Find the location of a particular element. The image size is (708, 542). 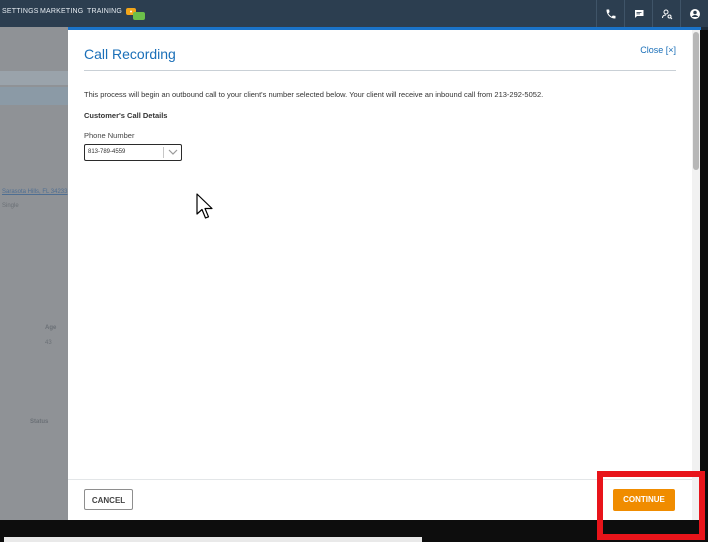

select-divider is located at coordinates (163, 152).